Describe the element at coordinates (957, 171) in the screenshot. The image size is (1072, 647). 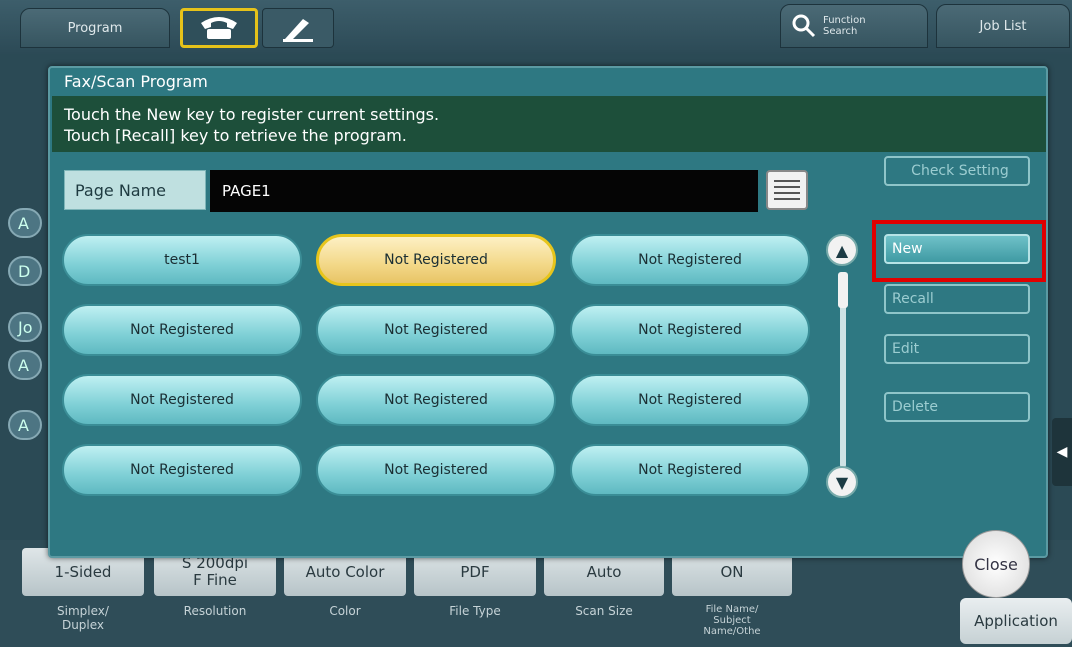
I see `check-setting-button: Check Setting` at that location.